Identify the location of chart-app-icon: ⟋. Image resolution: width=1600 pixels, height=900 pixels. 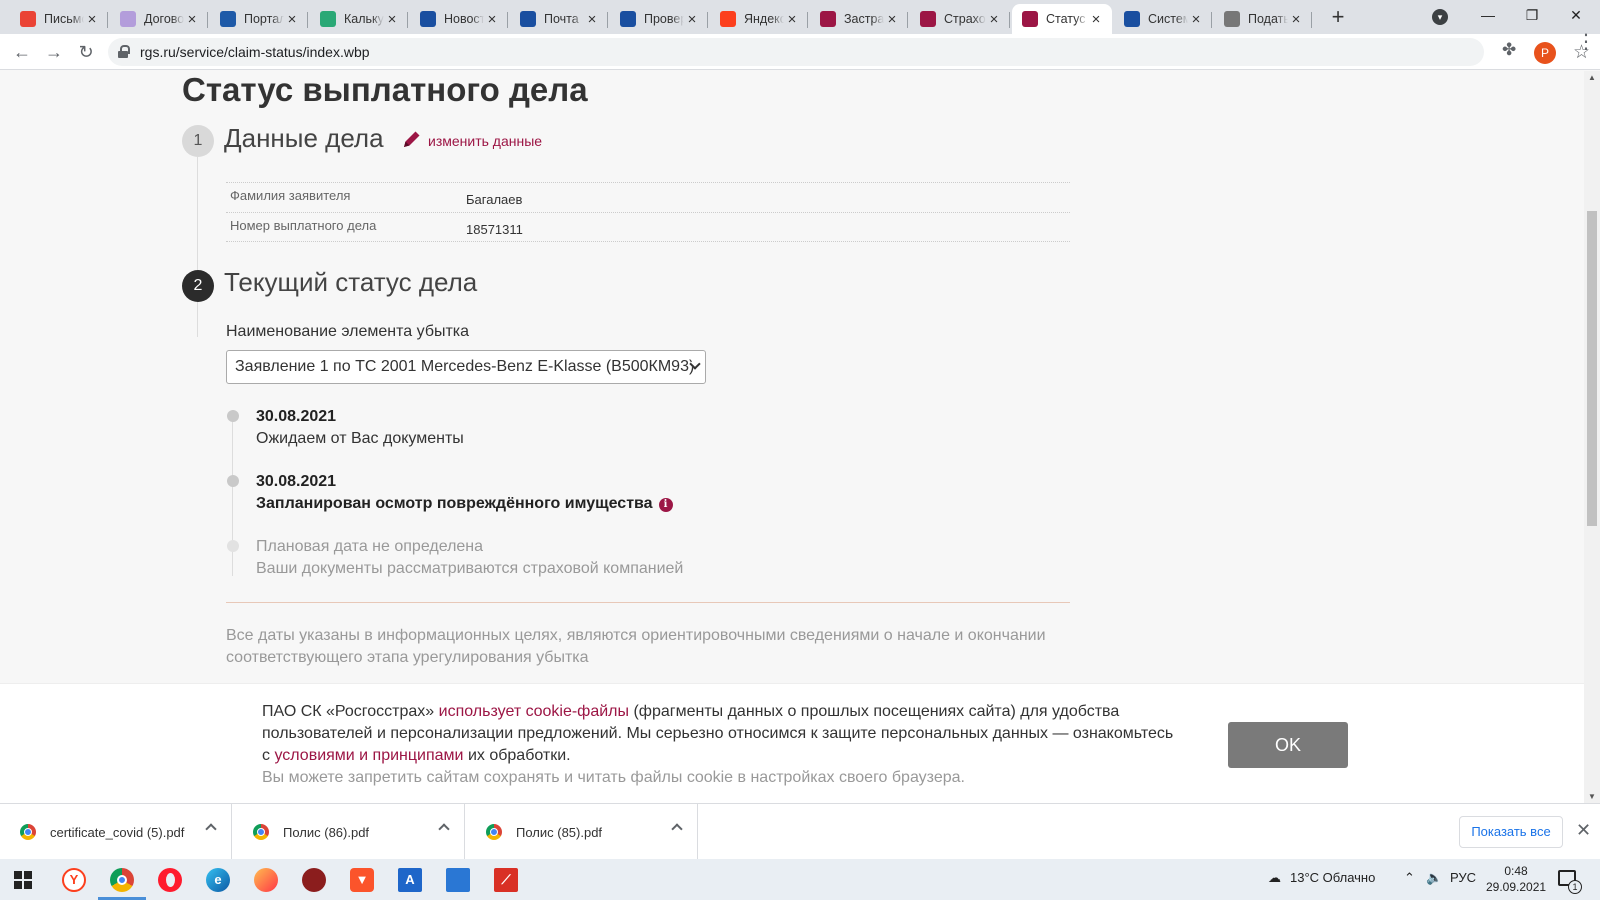
(506, 879).